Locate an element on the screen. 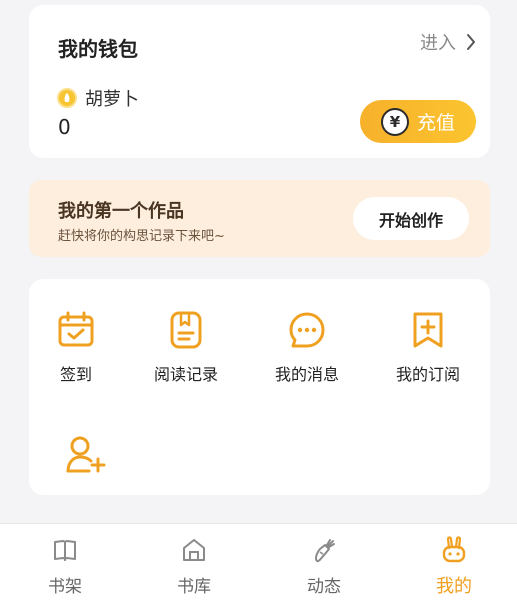 This screenshot has width=517, height=605. first-work-subtitle: 赶快将你的构思记录下来吧~ is located at coordinates (141, 236).